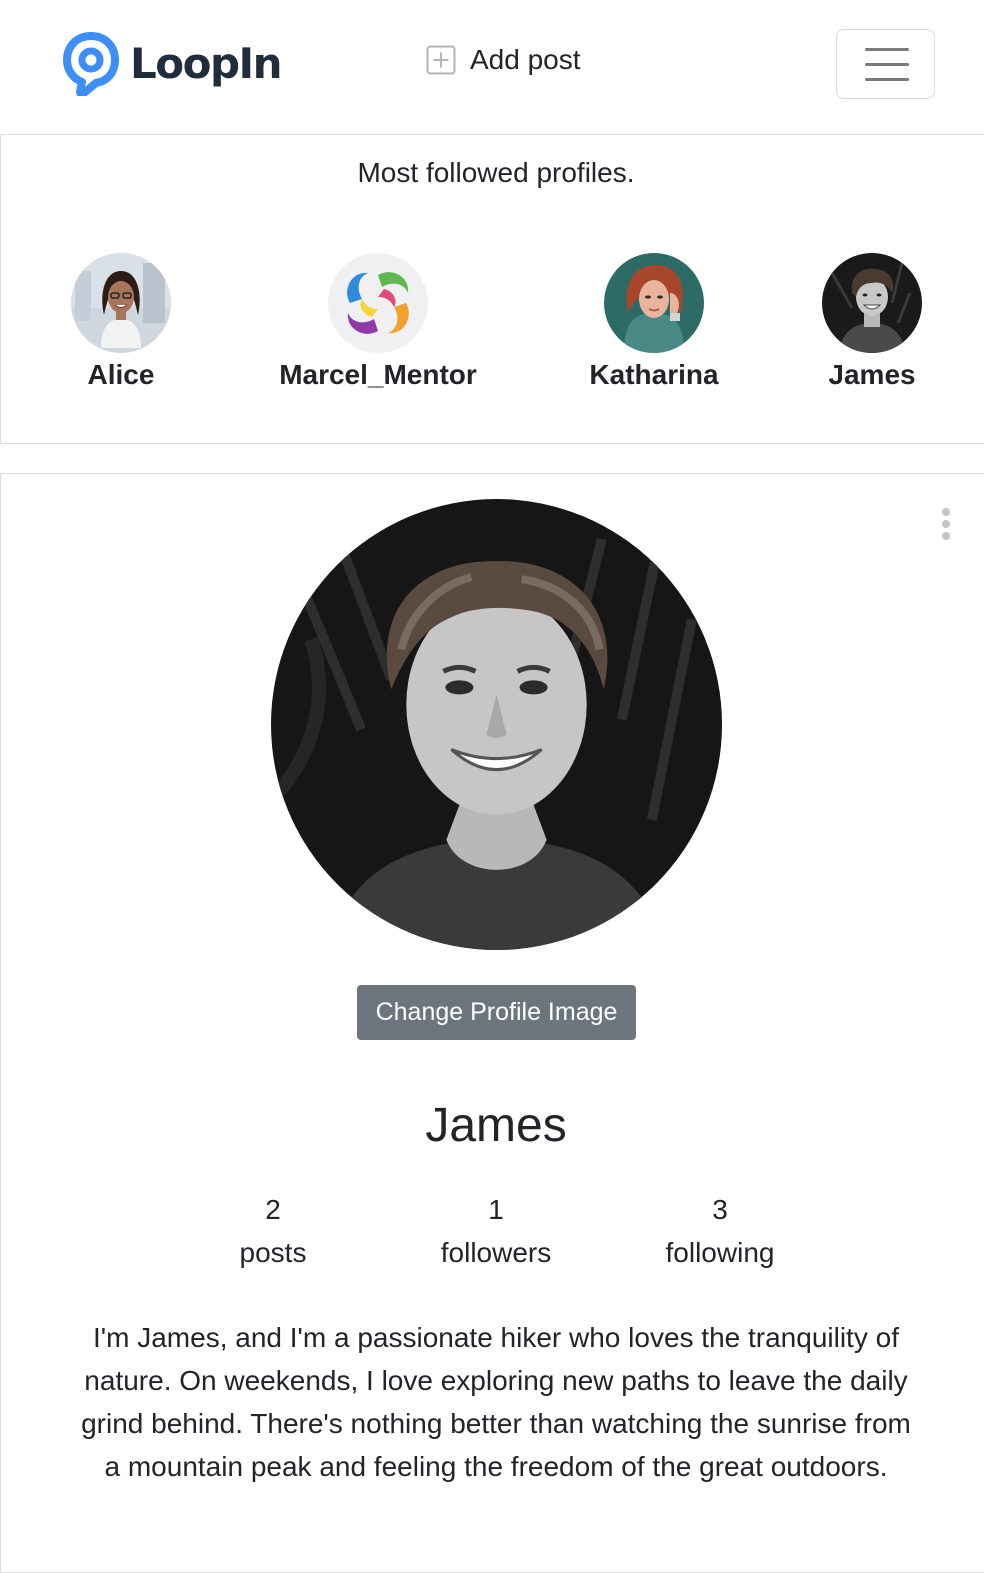 Image resolution: width=984 pixels, height=1573 pixels. Describe the element at coordinates (720, 1209) in the screenshot. I see `stat-following-value: 3` at that location.